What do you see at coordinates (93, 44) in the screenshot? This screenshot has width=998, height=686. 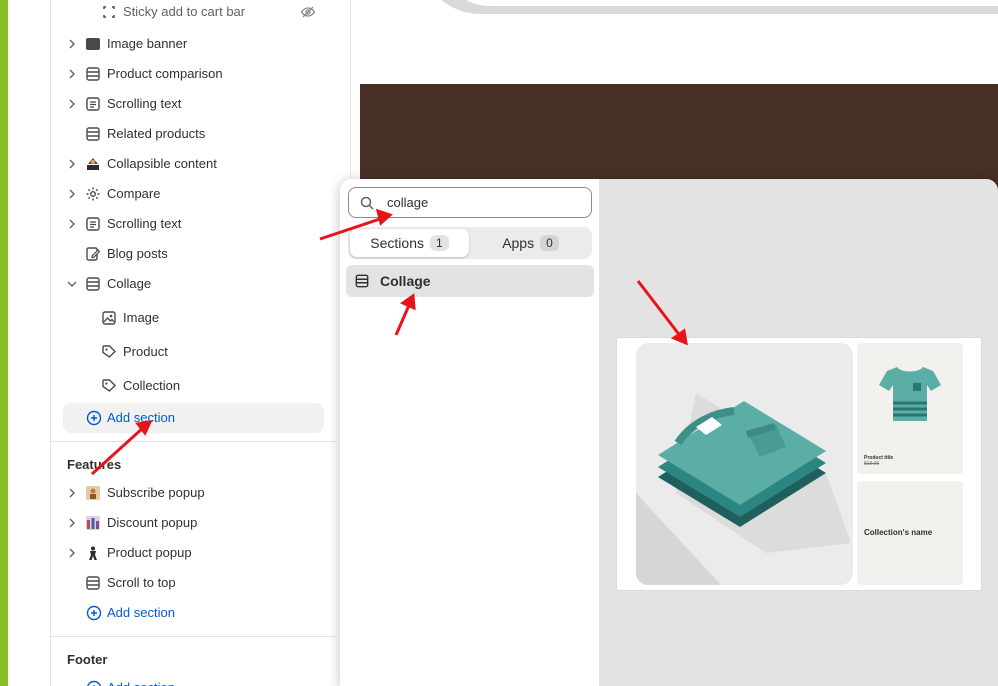 I see `image-banner-icon` at bounding box center [93, 44].